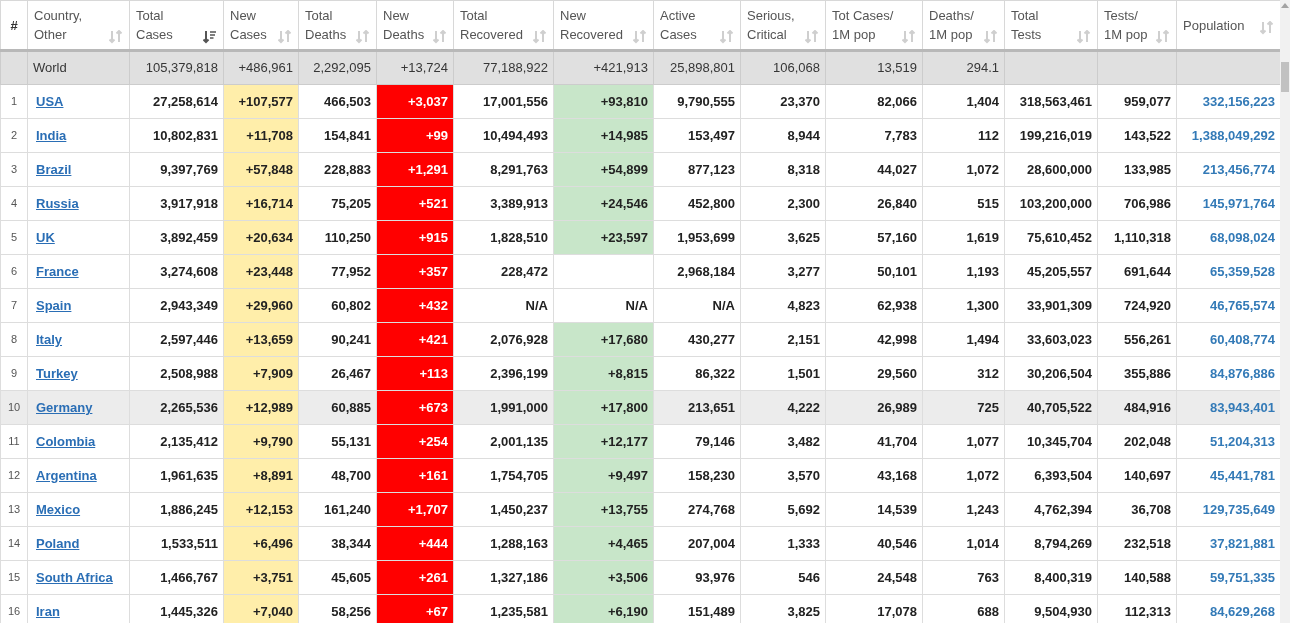  I want to click on highlighted-cell: +24,546, so click(603, 203).